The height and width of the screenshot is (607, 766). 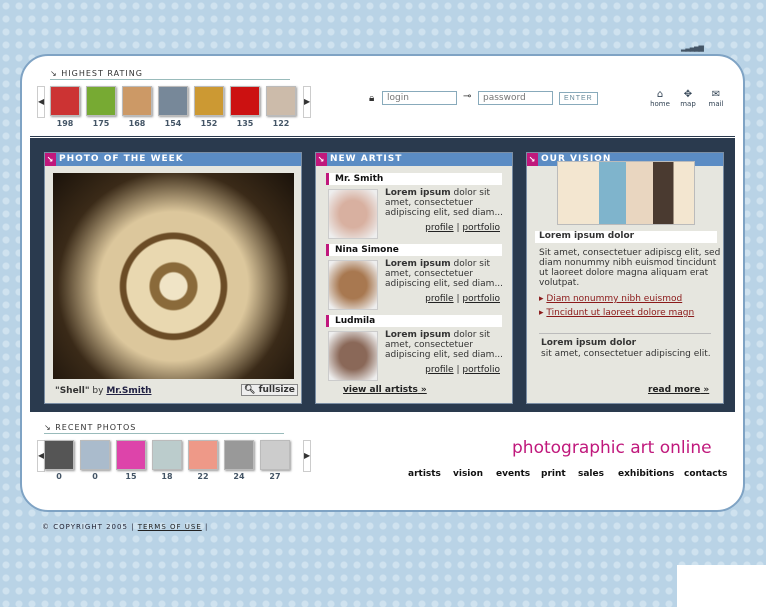 I want to click on nav-artists: artists, so click(x=424, y=474).